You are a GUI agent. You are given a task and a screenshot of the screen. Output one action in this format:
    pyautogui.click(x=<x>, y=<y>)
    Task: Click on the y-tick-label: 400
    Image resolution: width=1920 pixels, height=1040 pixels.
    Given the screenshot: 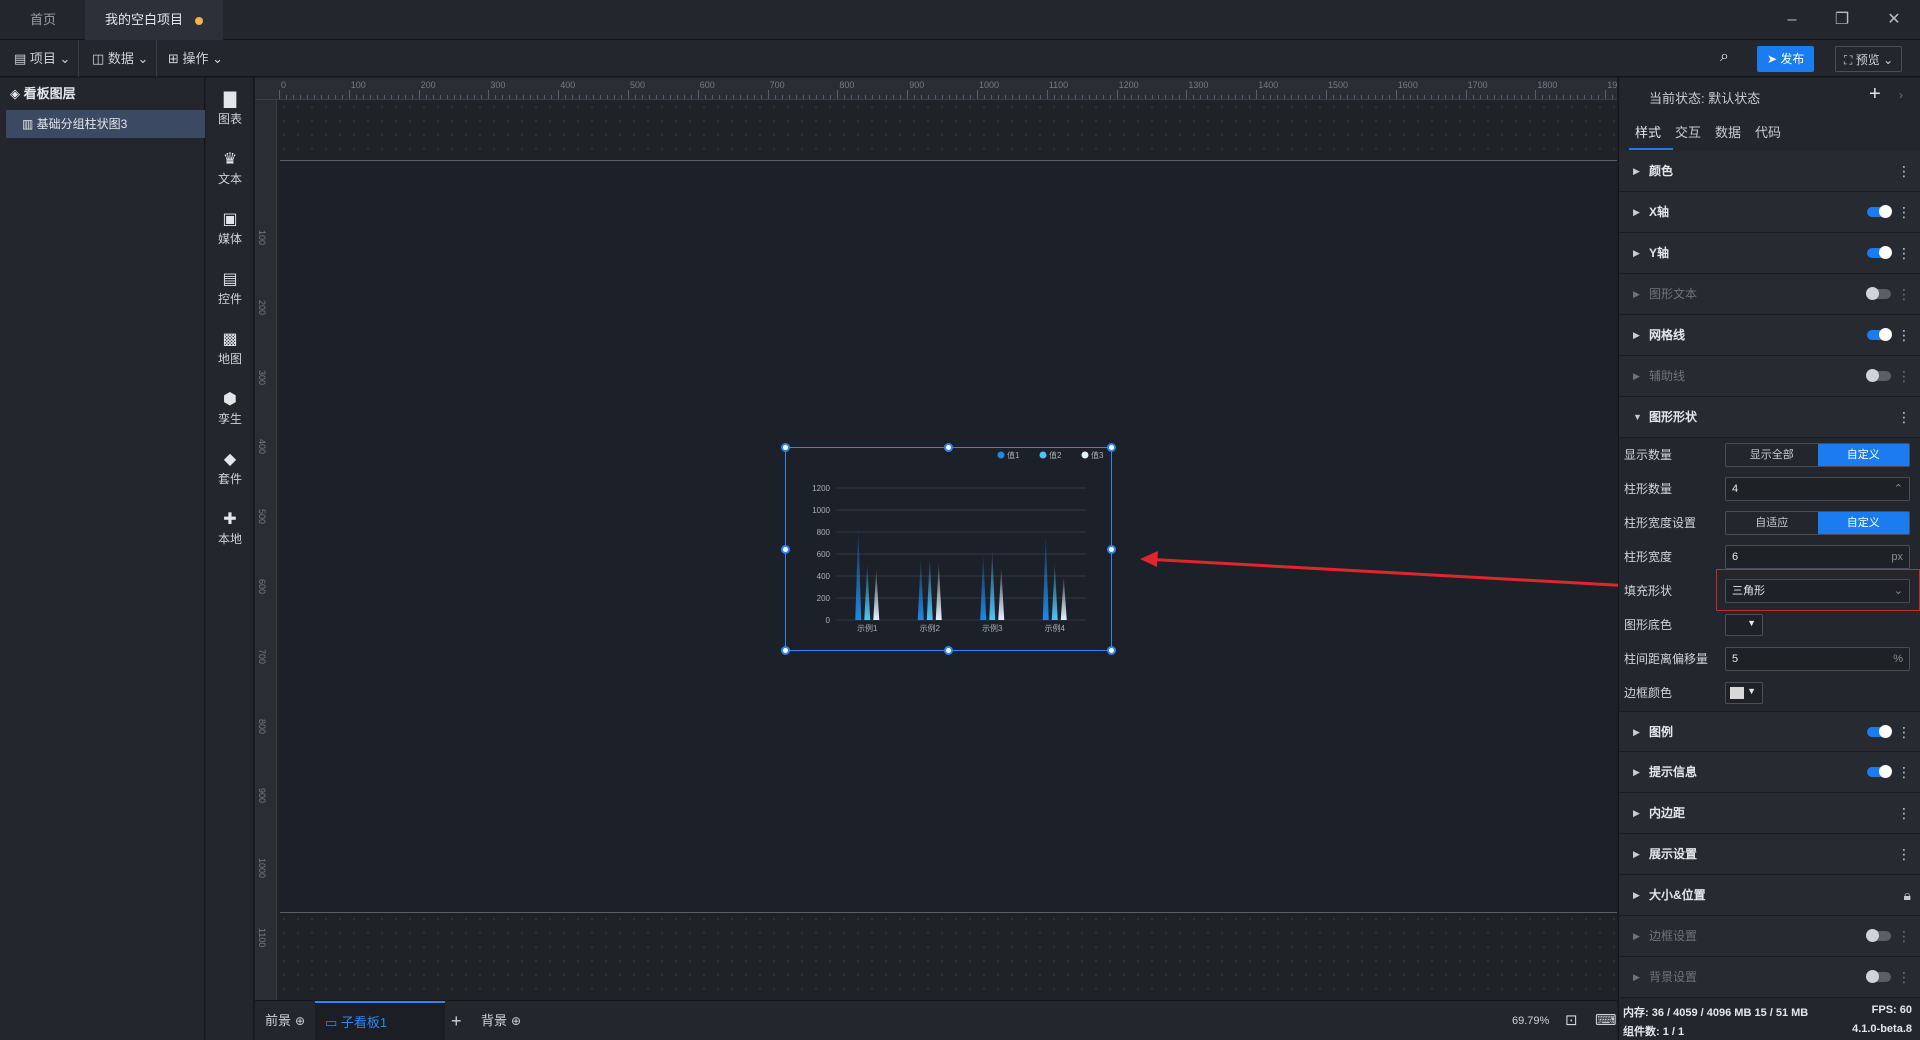 What is the action you would take?
    pyautogui.click(x=824, y=576)
    